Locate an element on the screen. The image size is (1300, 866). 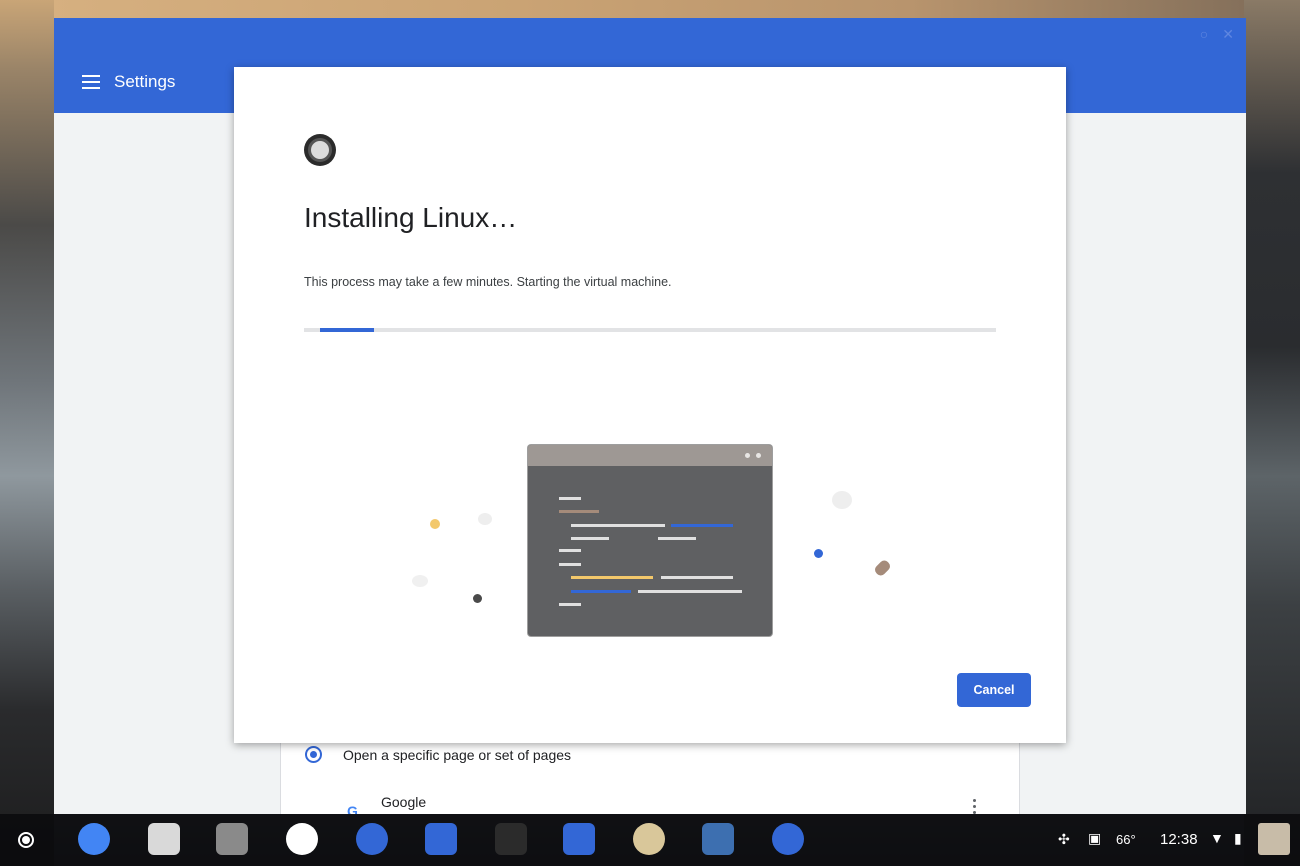
weather-temperature: 66° is located at coordinates (1126, 839).